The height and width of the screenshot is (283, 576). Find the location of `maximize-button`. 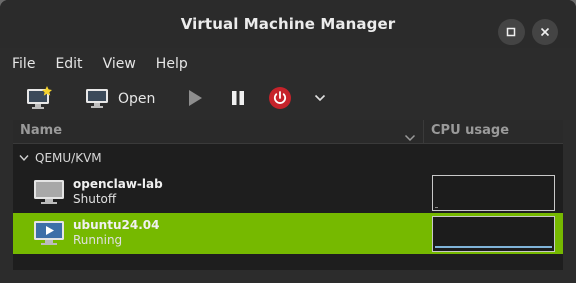

maximize-button is located at coordinates (511, 32).